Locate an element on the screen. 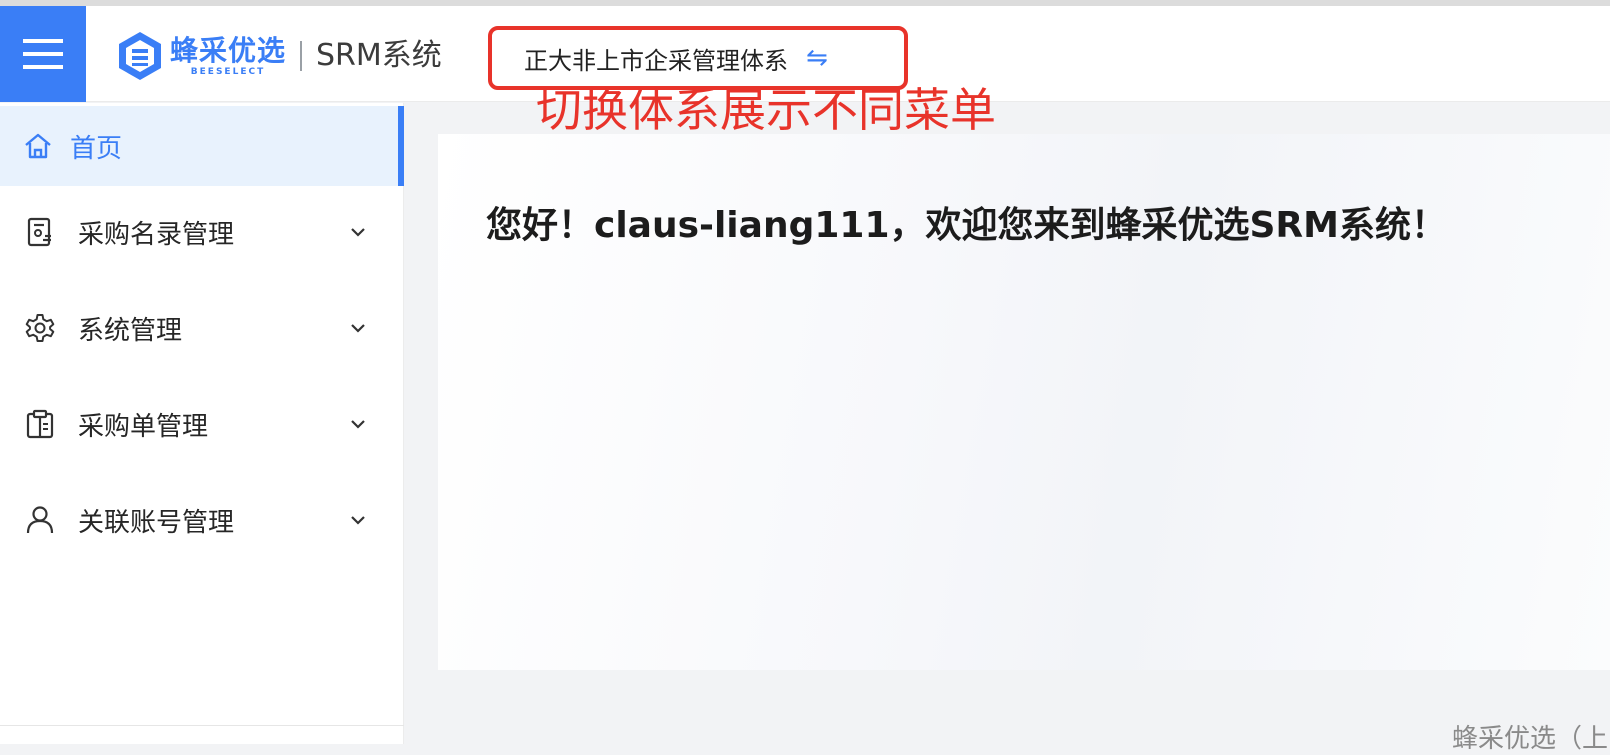 The height and width of the screenshot is (755, 1610). sidebar-item-purchase-order: 采购单管理 is located at coordinates (202, 424).